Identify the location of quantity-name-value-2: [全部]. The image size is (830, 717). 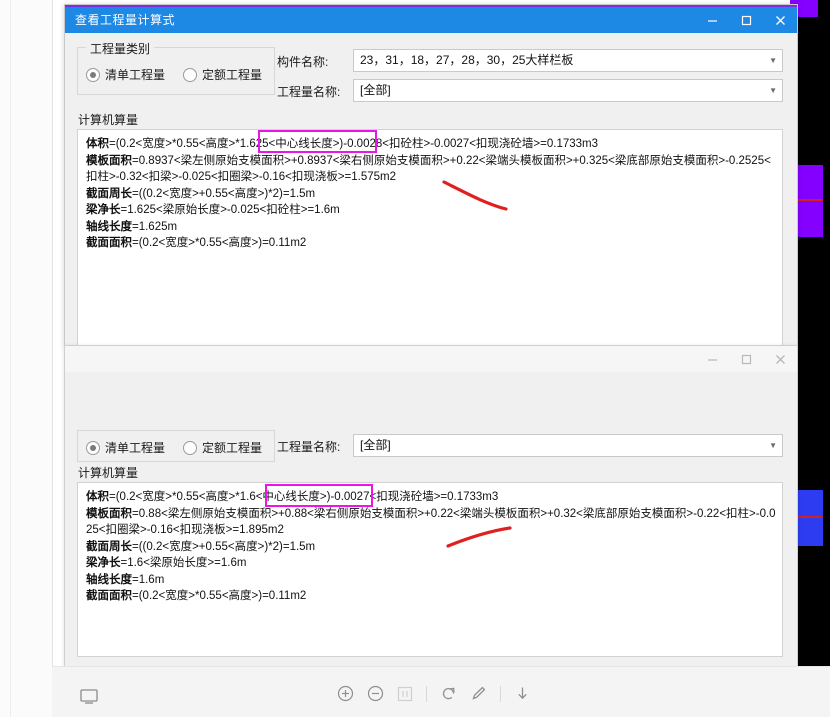
(375, 445).